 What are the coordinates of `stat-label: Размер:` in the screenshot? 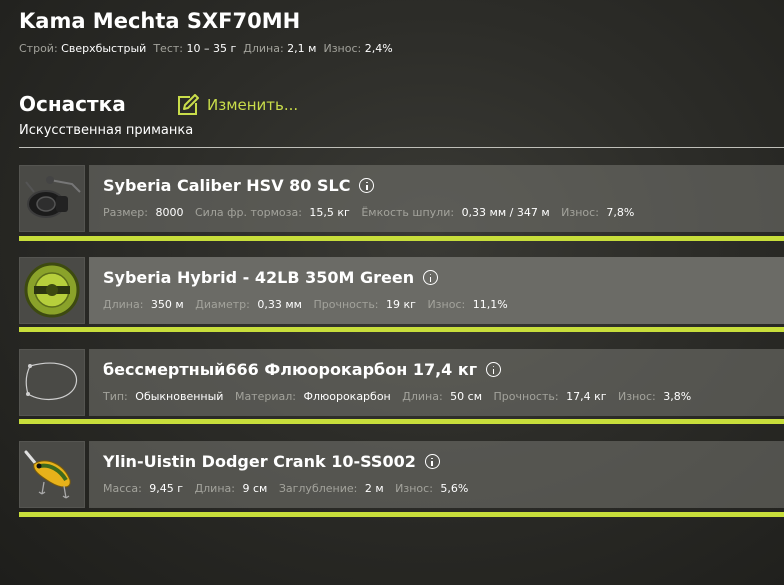 It's located at (125, 212).